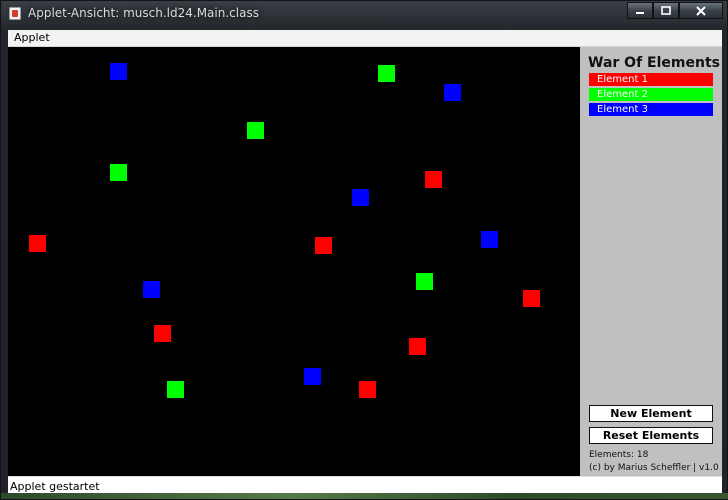  I want to click on maximize-button, so click(666, 10).